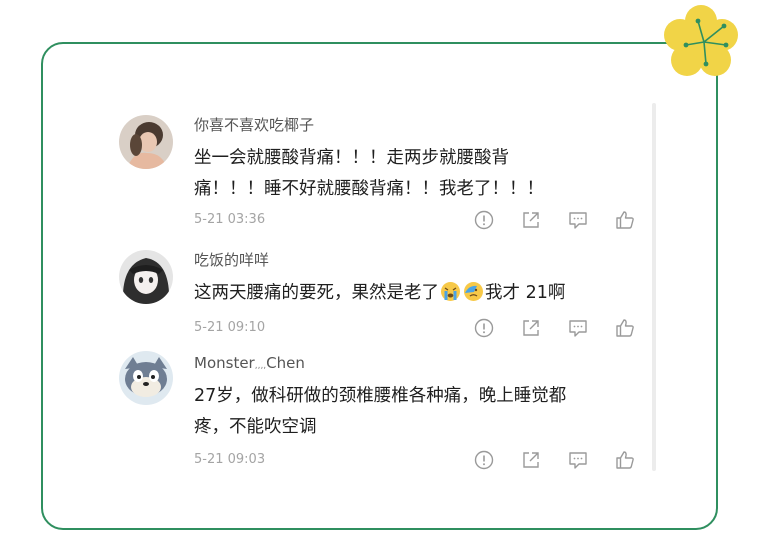 The image size is (760, 534). I want to click on comment-text: 这两天腰痛的要死，果然是老了 我才 21啊, so click(419, 293).